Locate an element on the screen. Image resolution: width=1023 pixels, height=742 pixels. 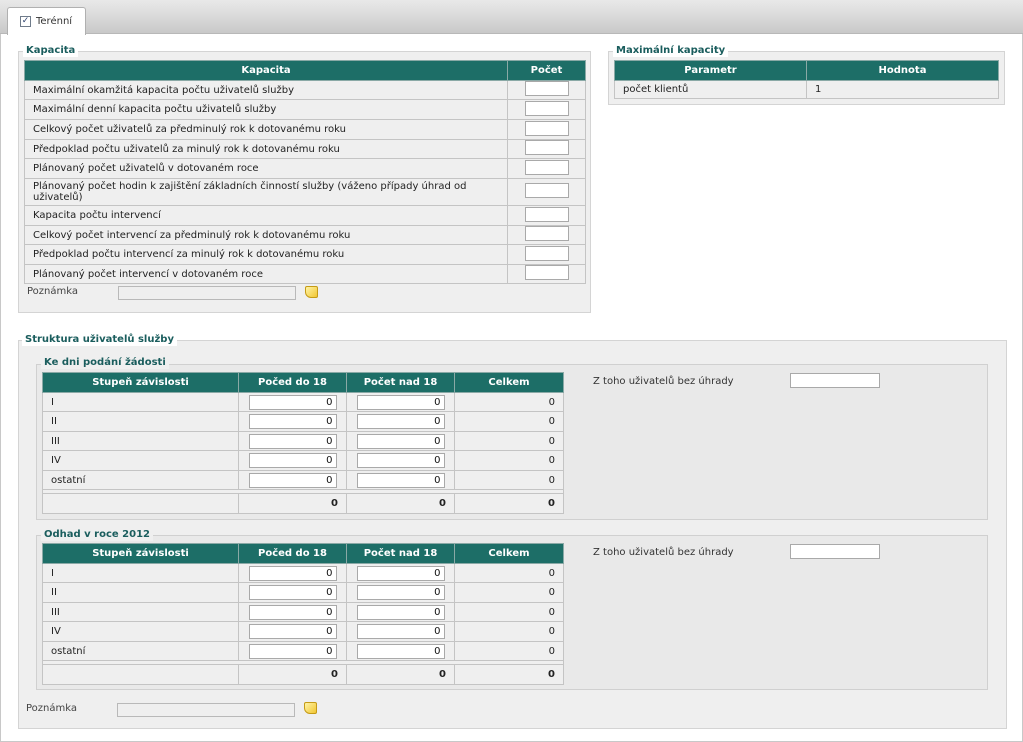
tab-bar: ✓ Terénní is located at coordinates (511, 17).